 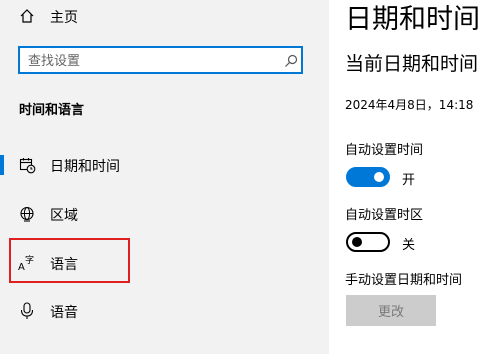 I want to click on sidebar-item-label: 语言, so click(x=64, y=265).